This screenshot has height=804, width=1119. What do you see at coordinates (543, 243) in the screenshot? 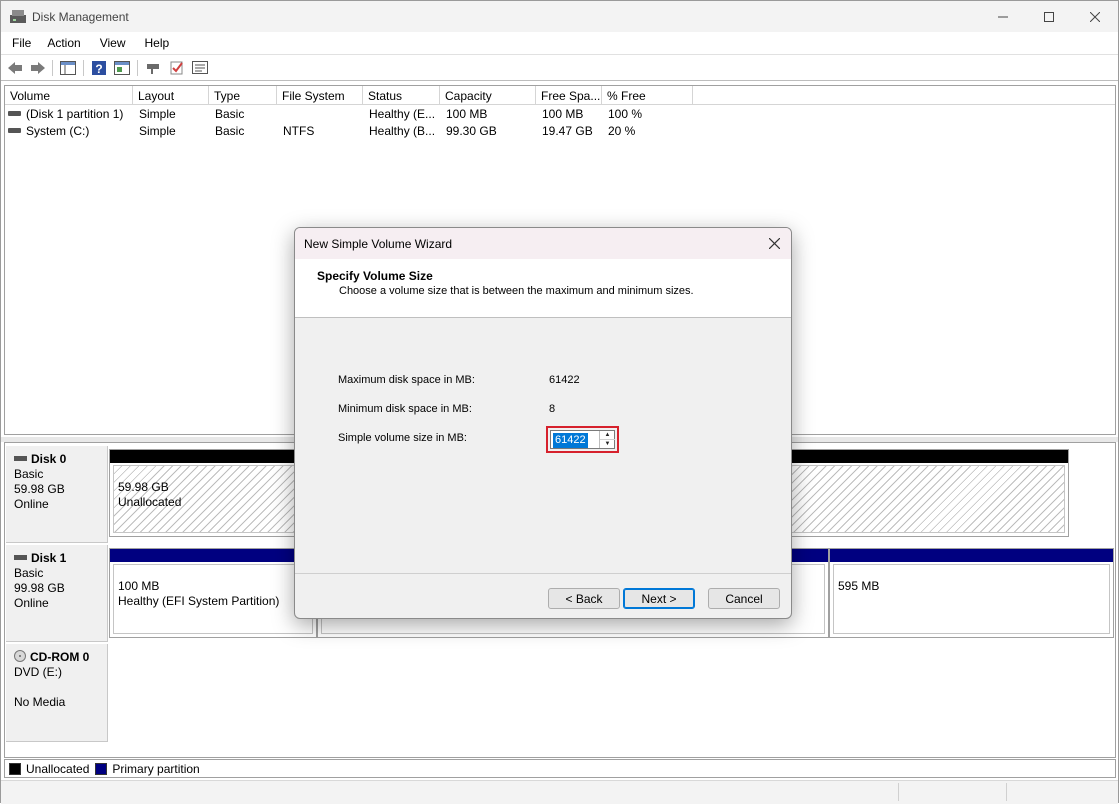
I see `dialog-title-bar: New Simple Volume Wizard` at bounding box center [543, 243].